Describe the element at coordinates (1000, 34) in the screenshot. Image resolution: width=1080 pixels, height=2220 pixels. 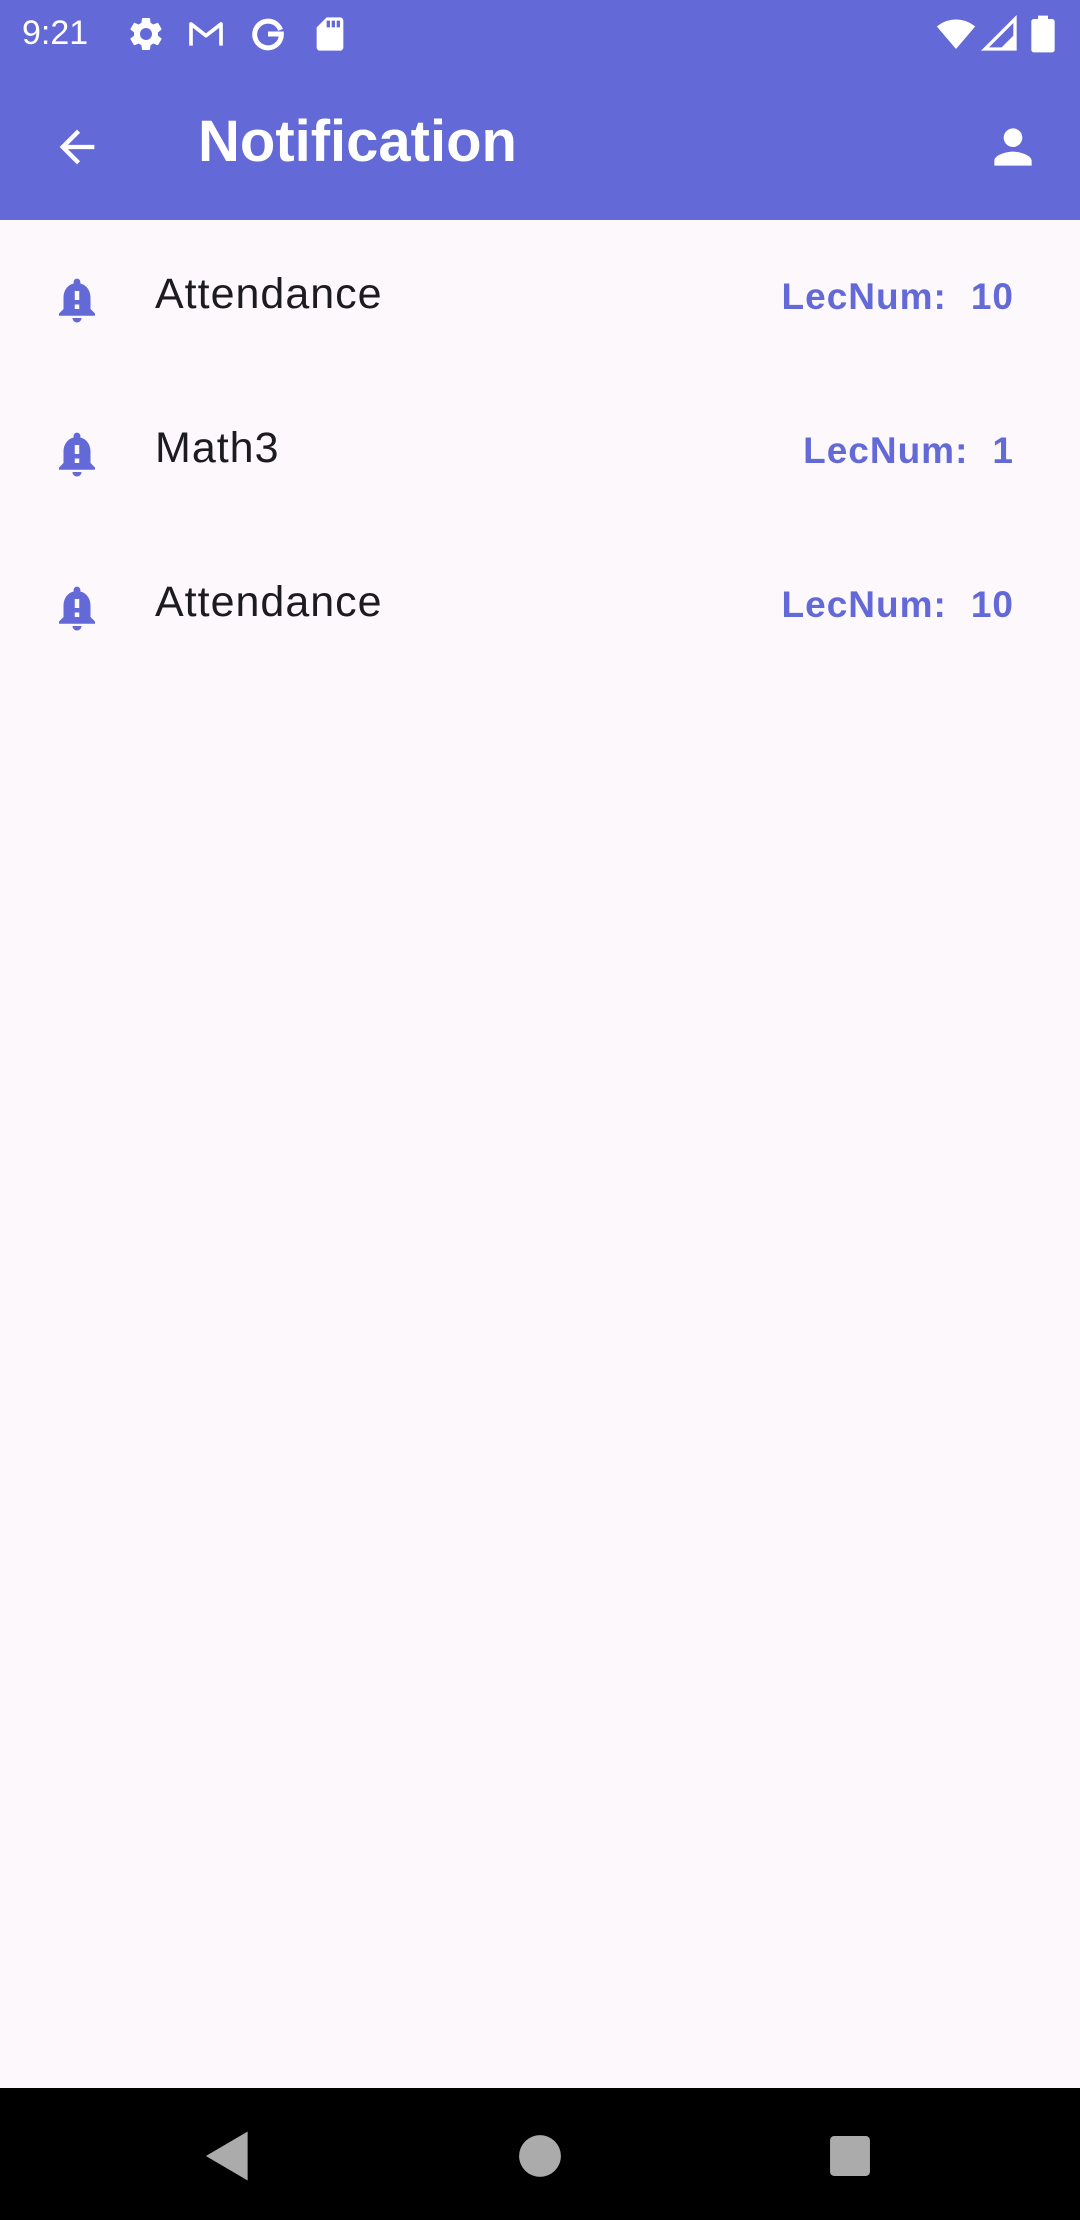
I see `signal-icon` at that location.